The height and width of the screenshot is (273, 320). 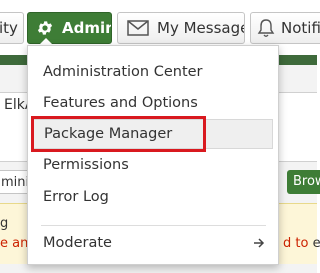 I want to click on menu-item-package-manager: Package Manager, so click(x=153, y=134).